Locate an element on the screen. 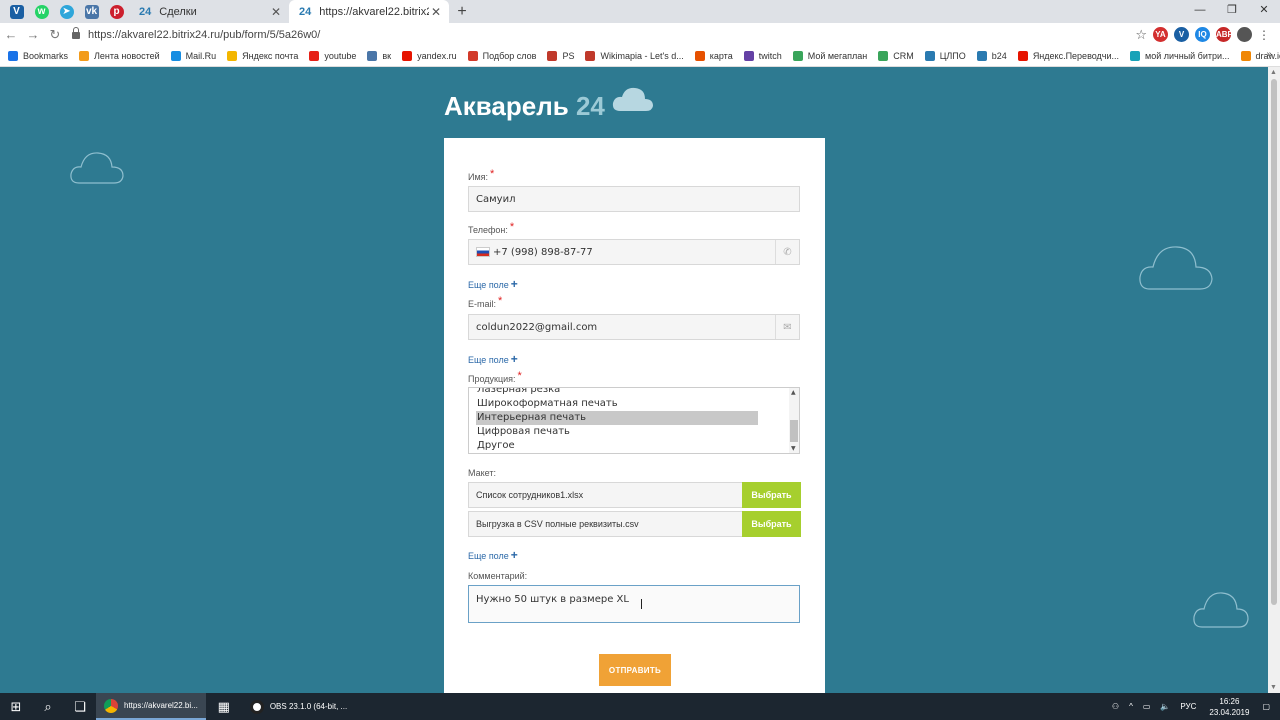 This screenshot has width=1280, height=720. text-cursor-icon is located at coordinates (641, 604).